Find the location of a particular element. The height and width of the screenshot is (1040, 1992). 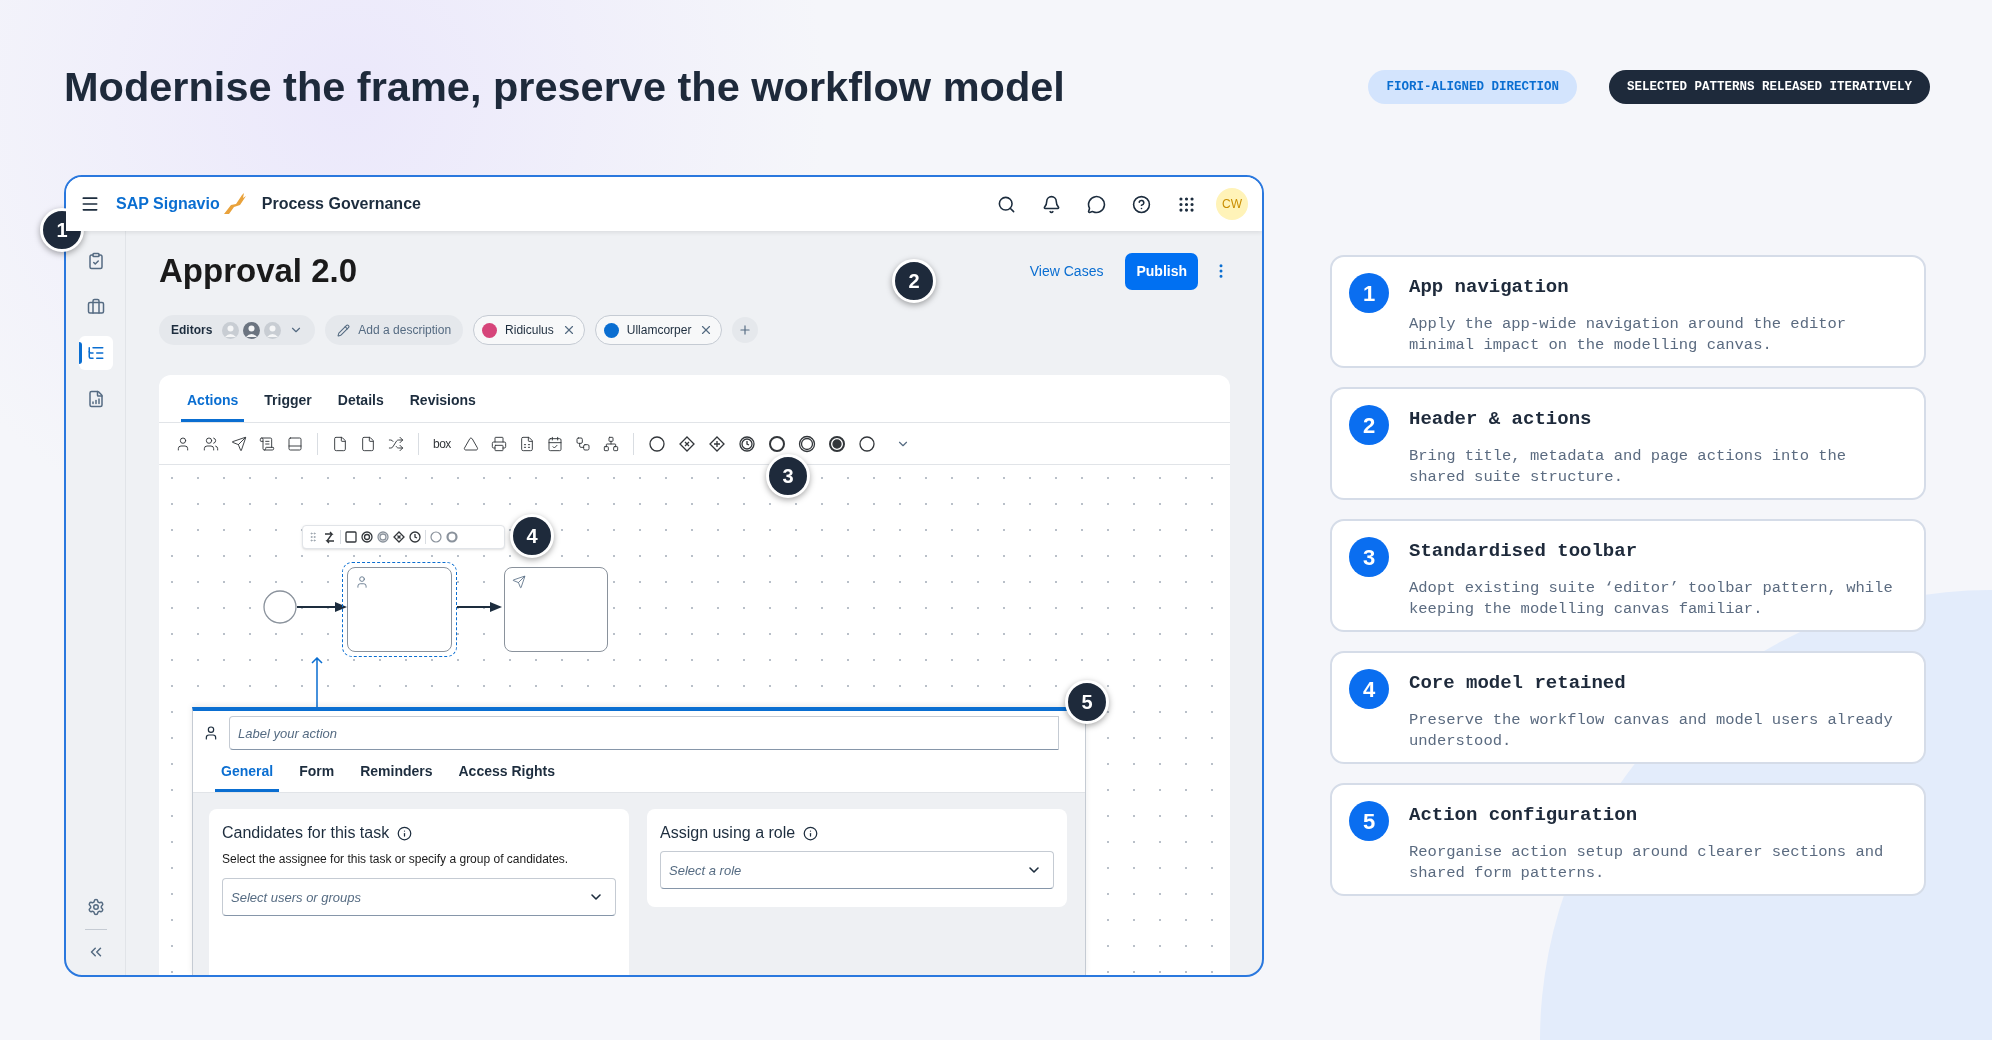

step-number: 2 is located at coordinates (1369, 425).